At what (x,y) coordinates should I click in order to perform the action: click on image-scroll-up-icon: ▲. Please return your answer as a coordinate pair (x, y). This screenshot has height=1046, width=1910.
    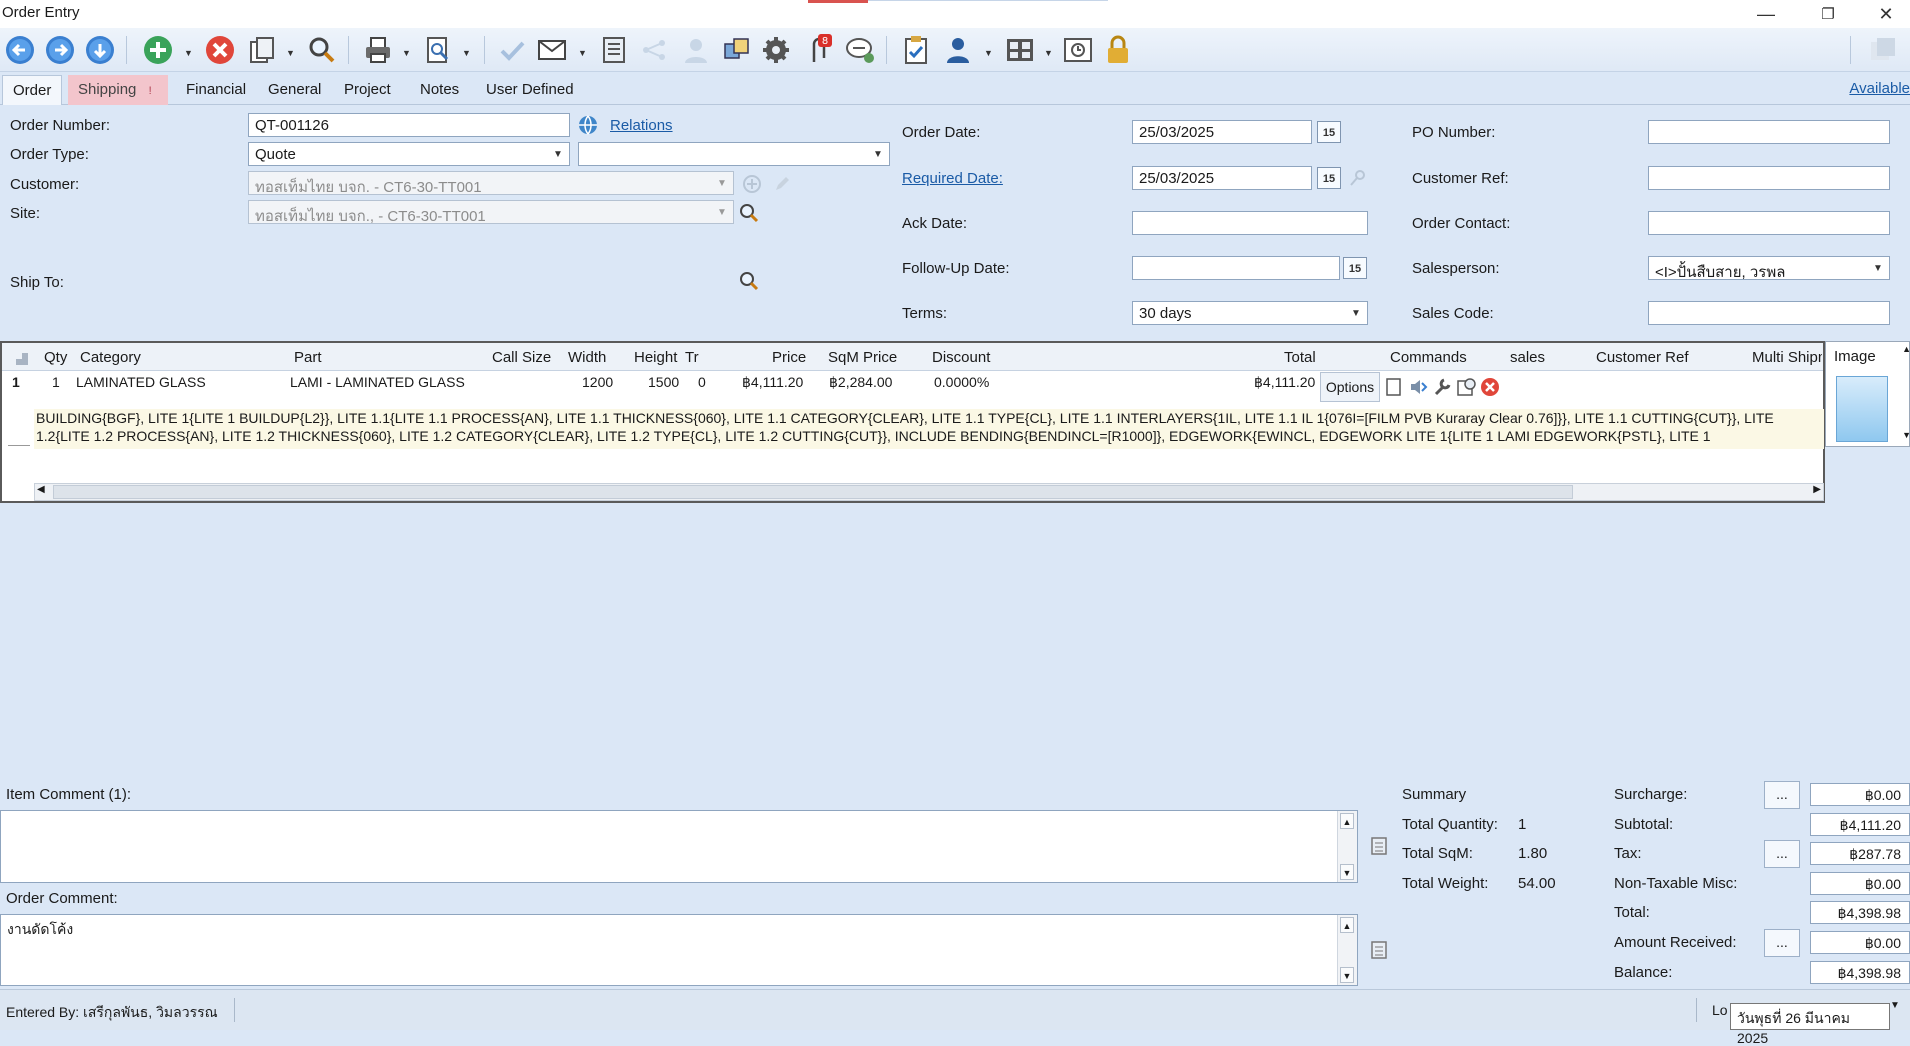
    Looking at the image, I should click on (1906, 349).